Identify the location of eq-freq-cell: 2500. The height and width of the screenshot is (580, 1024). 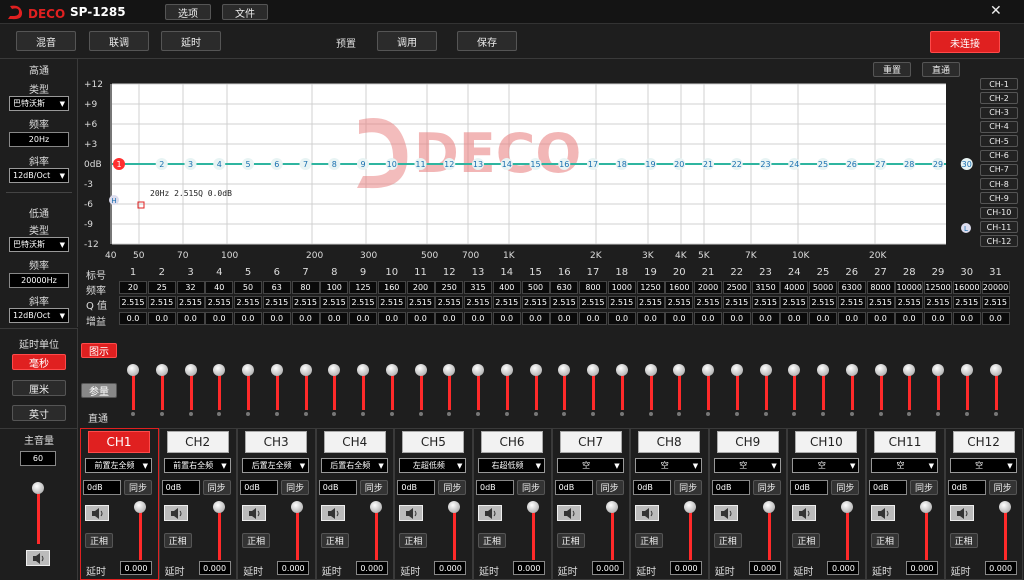
(736, 287).